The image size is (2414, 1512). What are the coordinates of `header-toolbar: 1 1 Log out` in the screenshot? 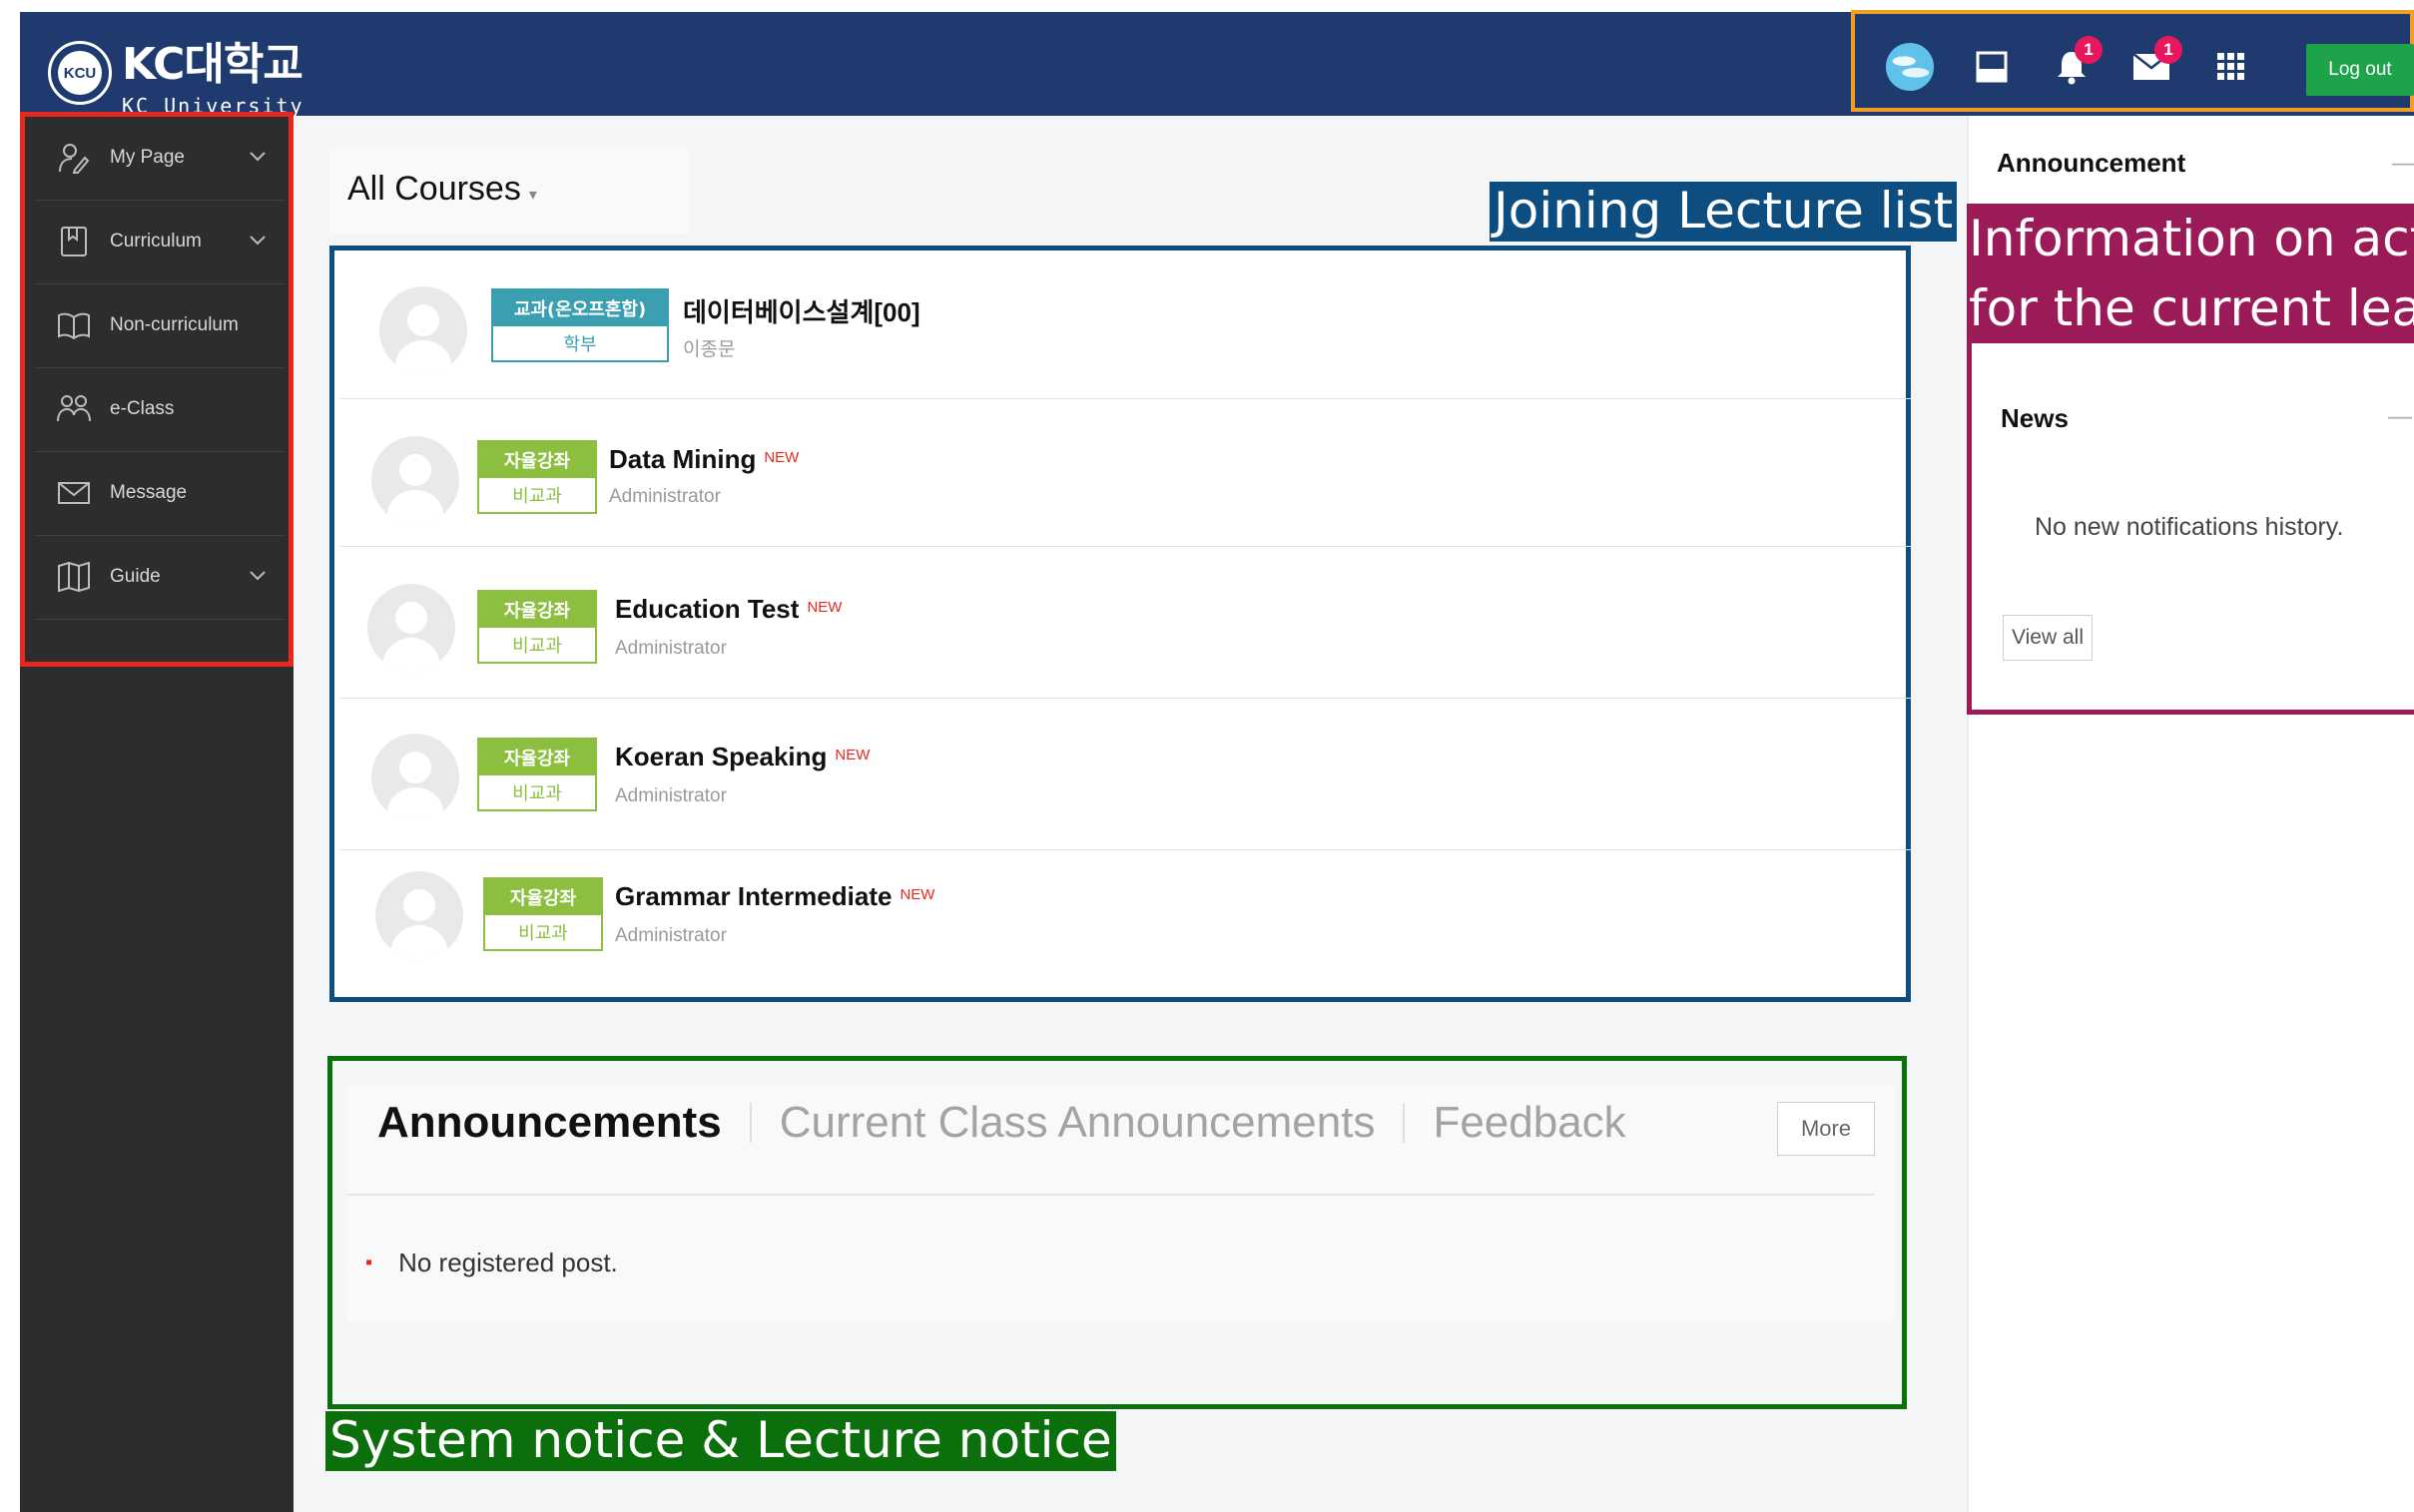 It's located at (2132, 61).